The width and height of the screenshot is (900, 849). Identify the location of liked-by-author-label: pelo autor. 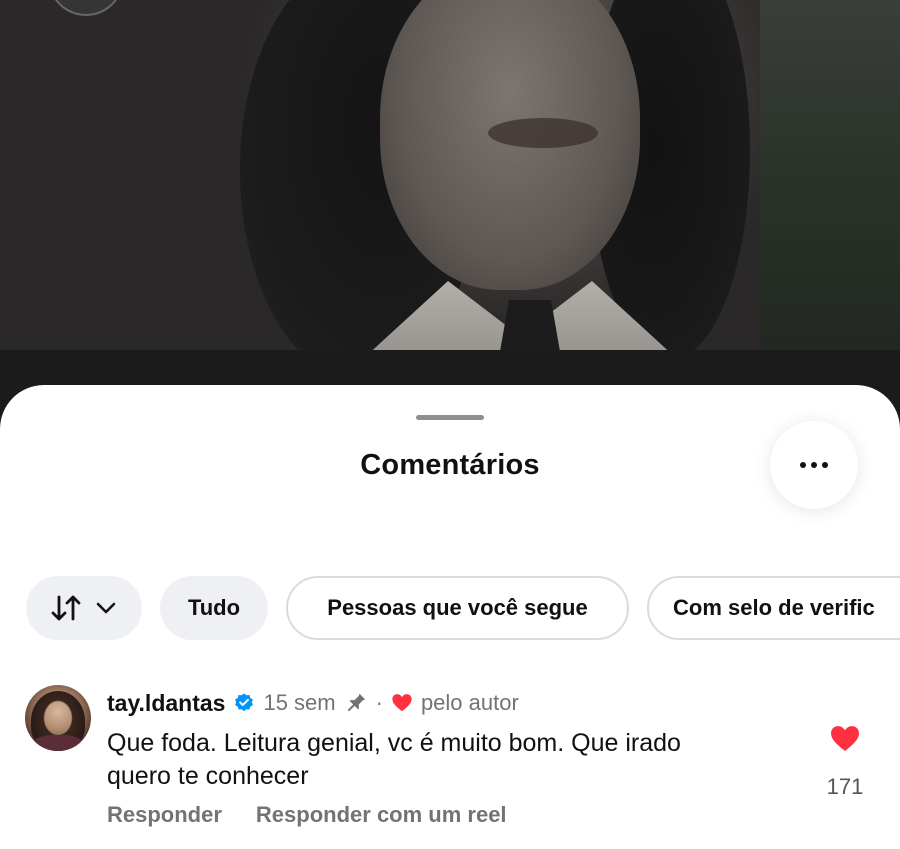
(469, 702).